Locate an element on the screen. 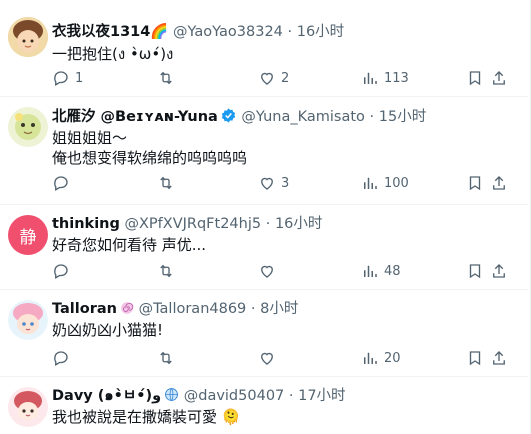 Image resolution: width=531 pixels, height=434 pixels. views-button: 20 is located at coordinates (381, 358).